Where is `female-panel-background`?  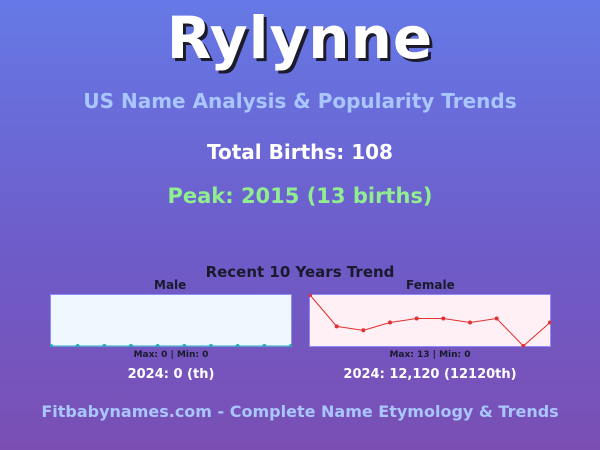
female-panel-background is located at coordinates (430, 320).